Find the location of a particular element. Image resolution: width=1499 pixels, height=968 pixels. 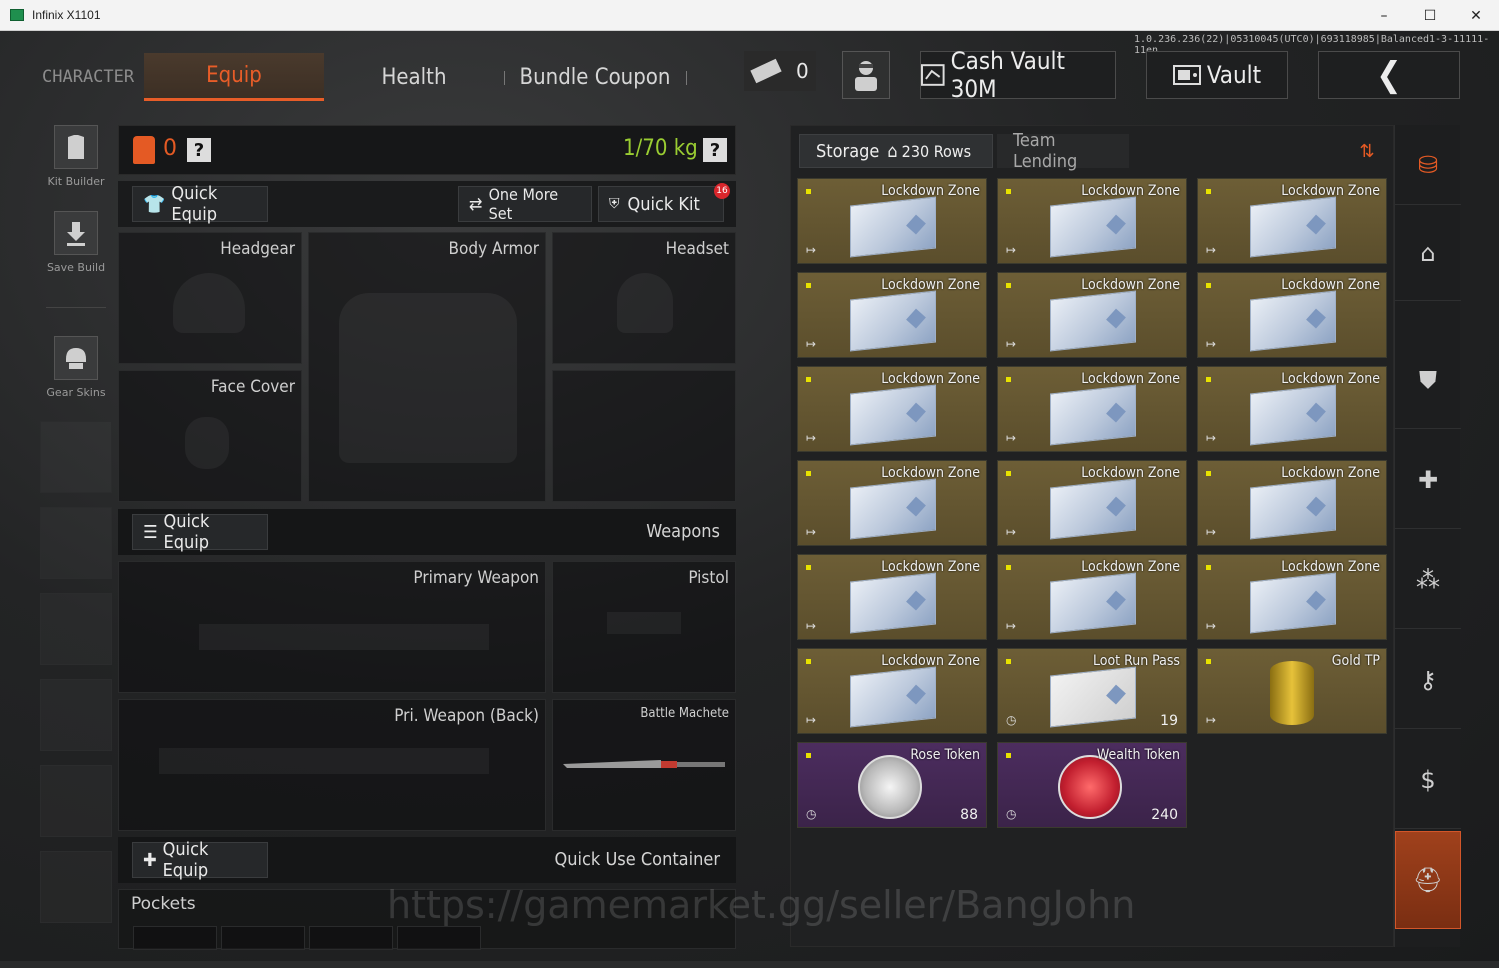

headset-slot: Headset is located at coordinates (644, 298).